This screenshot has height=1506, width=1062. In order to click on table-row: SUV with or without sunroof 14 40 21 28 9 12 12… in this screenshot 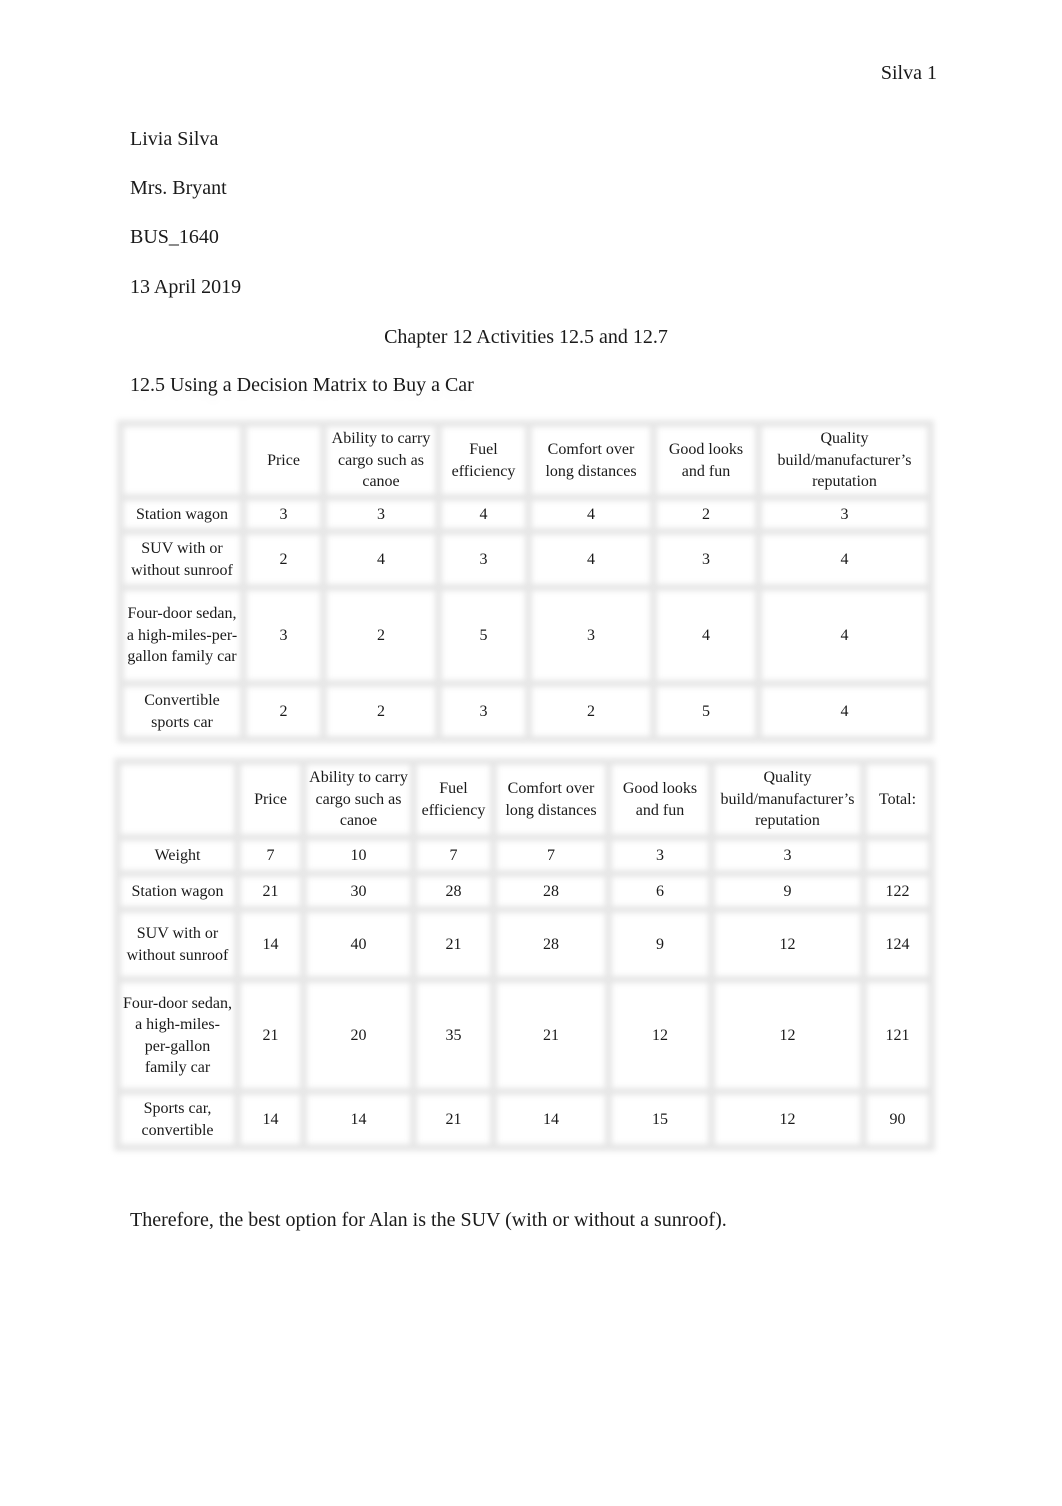, I will do `click(525, 945)`.